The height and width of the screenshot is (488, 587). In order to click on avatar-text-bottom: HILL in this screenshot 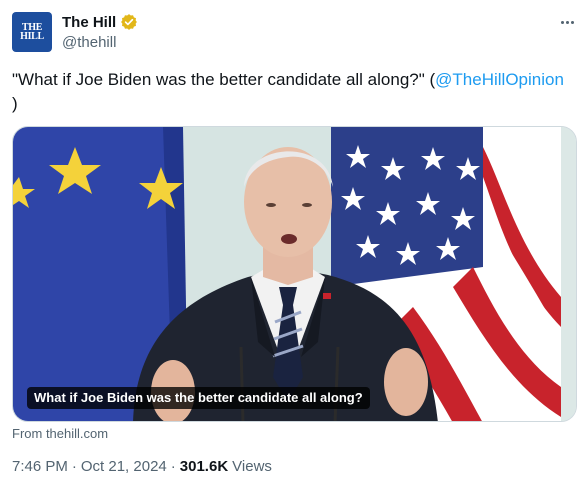, I will do `click(32, 36)`.